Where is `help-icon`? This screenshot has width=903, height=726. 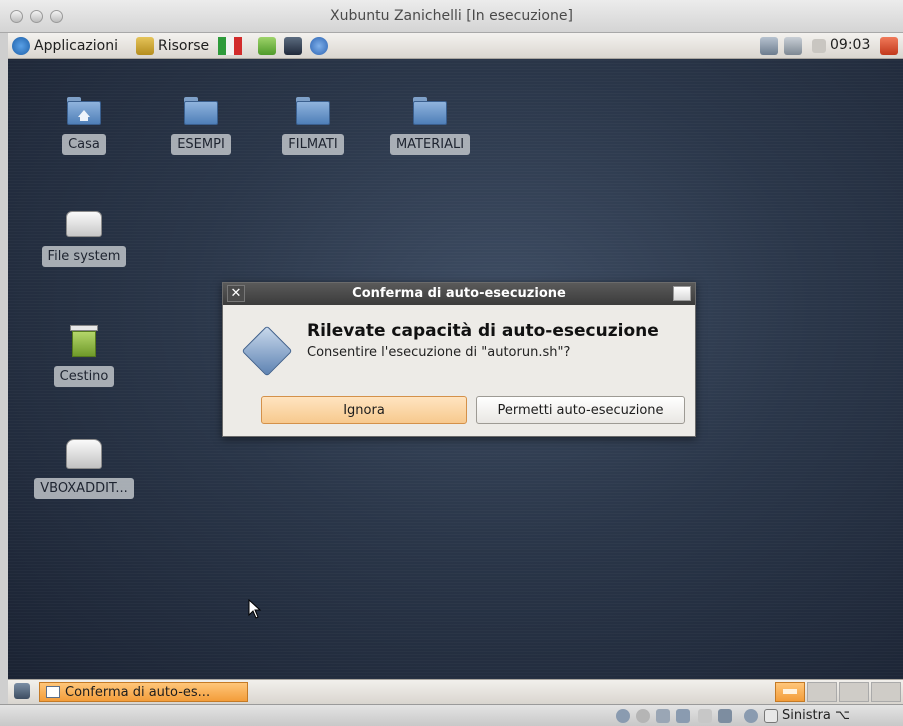 help-icon is located at coordinates (319, 46).